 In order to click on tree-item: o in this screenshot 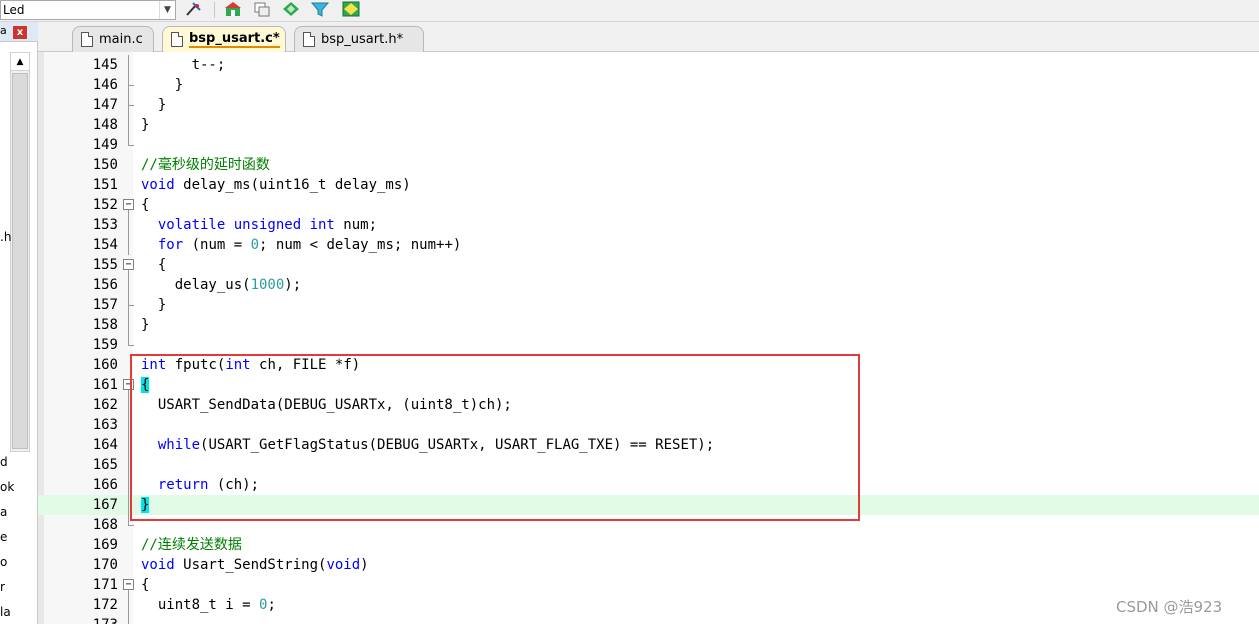, I will do `click(3, 562)`.